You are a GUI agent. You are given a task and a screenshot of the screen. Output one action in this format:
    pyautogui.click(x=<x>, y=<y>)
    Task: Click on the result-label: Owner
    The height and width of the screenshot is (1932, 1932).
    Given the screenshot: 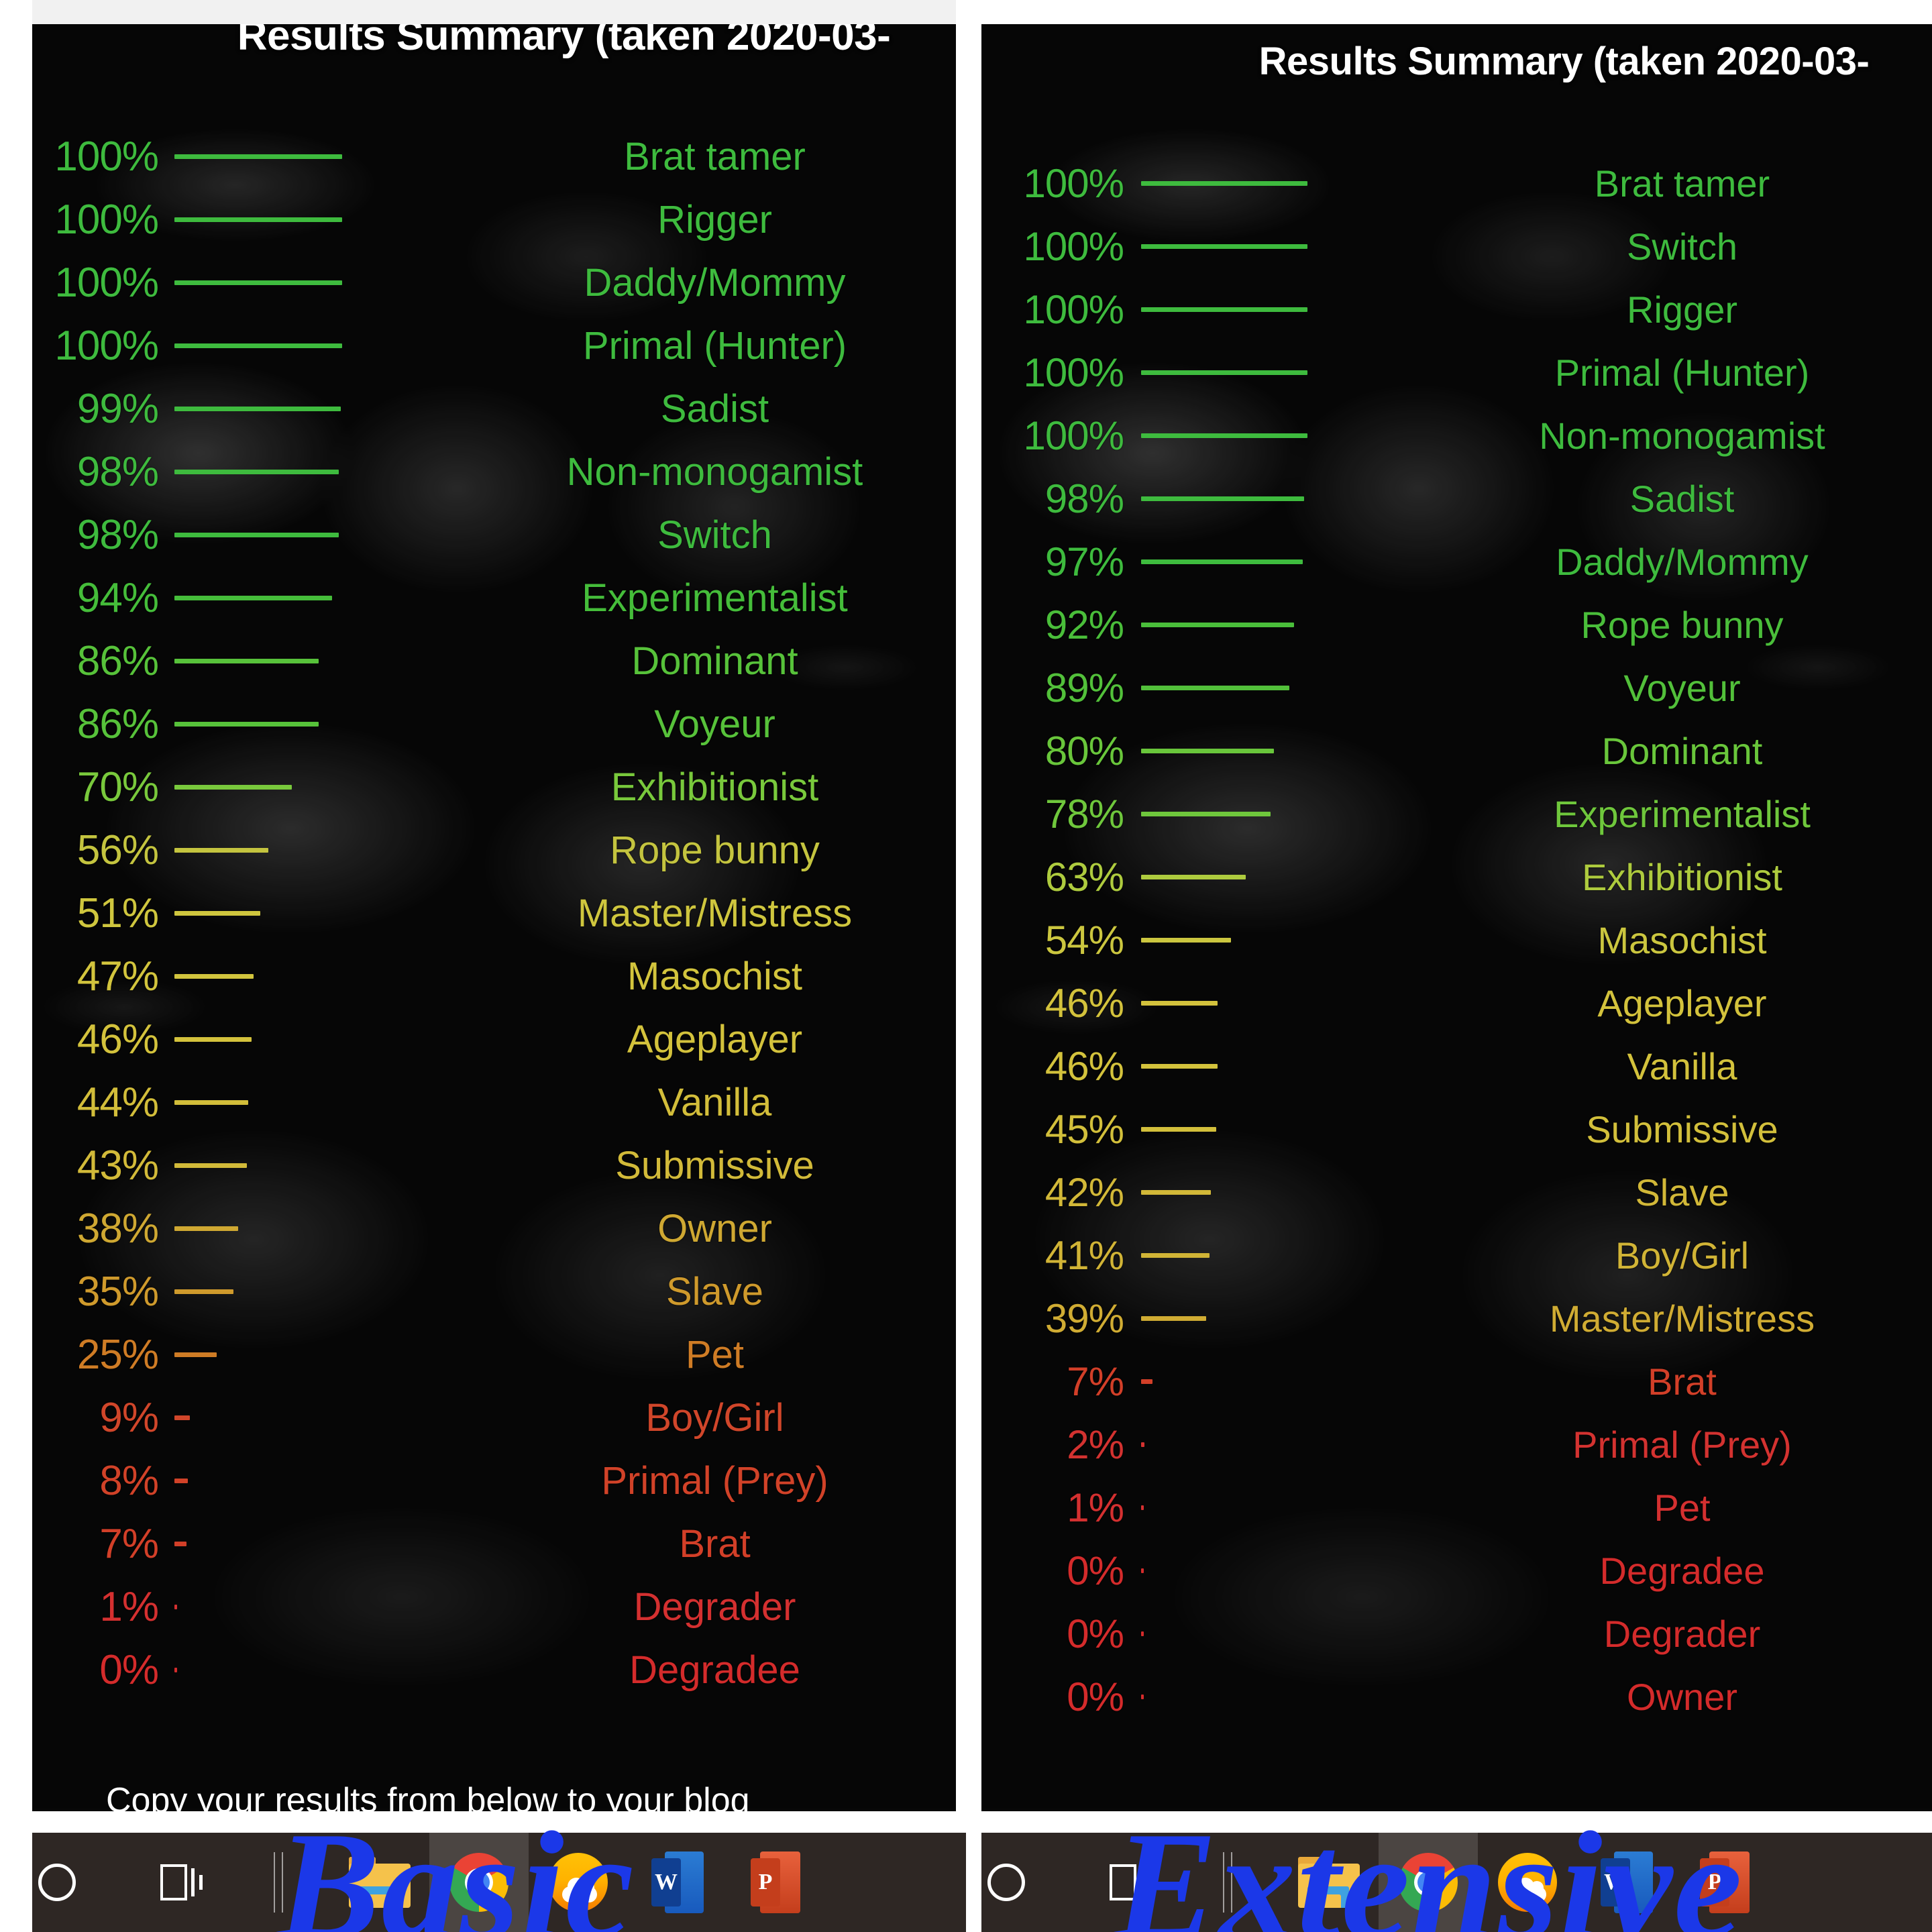 What is the action you would take?
    pyautogui.click(x=1682, y=1696)
    